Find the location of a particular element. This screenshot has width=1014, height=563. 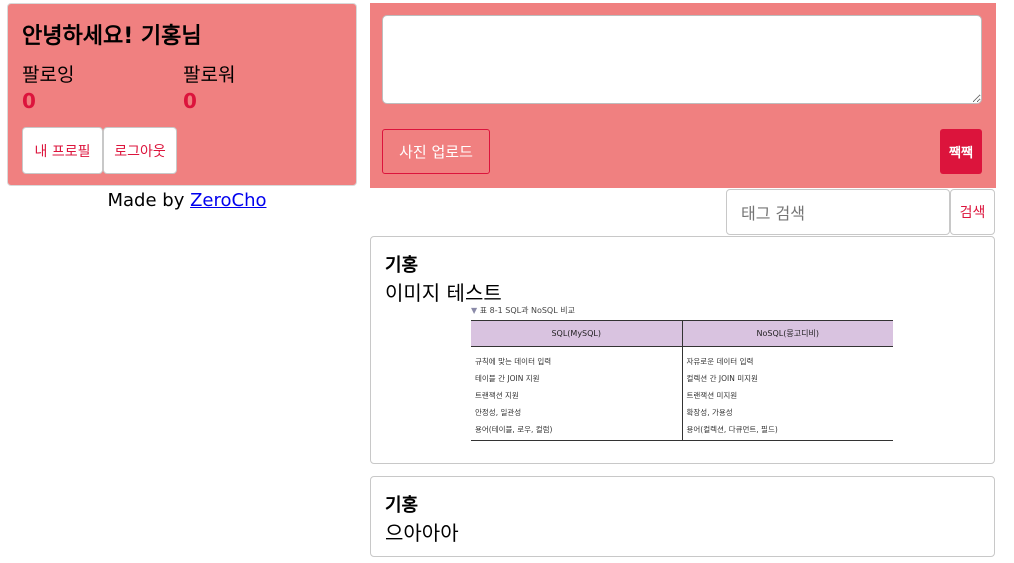

tweet-submit-button: 짹짹 is located at coordinates (961, 151).